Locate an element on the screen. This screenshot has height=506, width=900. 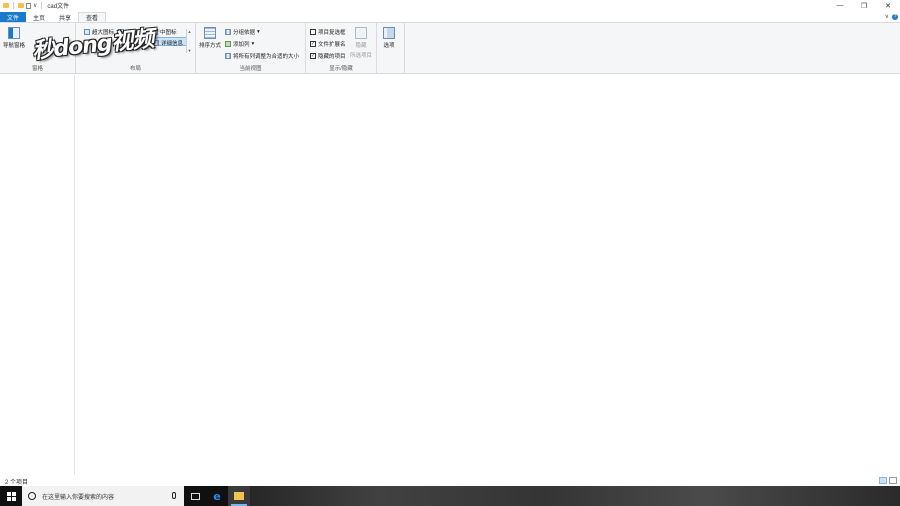
minimize-button: — is located at coordinates (840, 5).